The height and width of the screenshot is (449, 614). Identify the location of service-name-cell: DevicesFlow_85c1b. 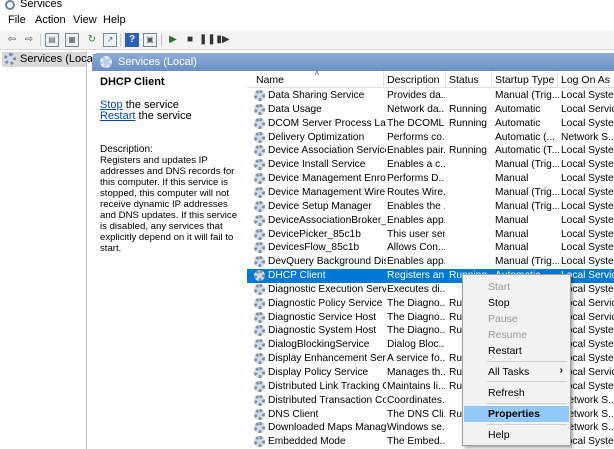
(314, 248).